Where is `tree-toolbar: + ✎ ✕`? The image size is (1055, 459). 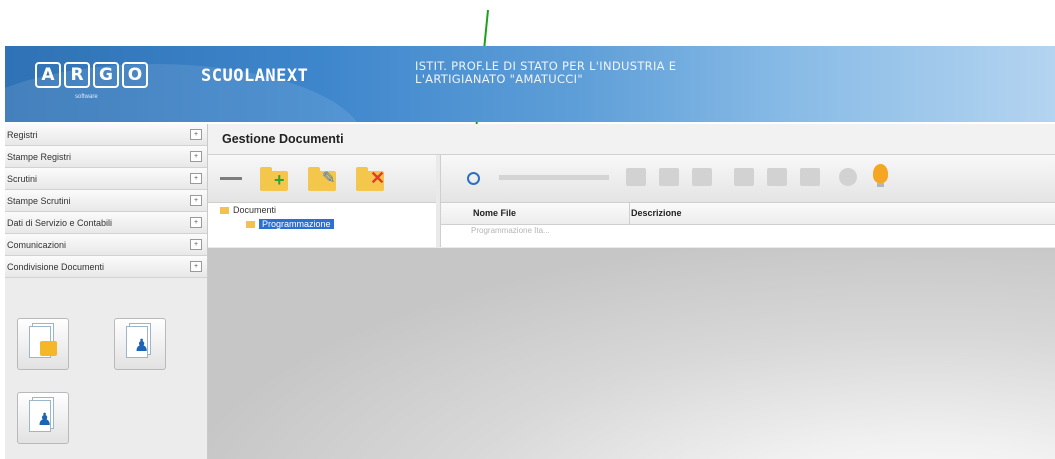 tree-toolbar: + ✎ ✕ is located at coordinates (322, 179).